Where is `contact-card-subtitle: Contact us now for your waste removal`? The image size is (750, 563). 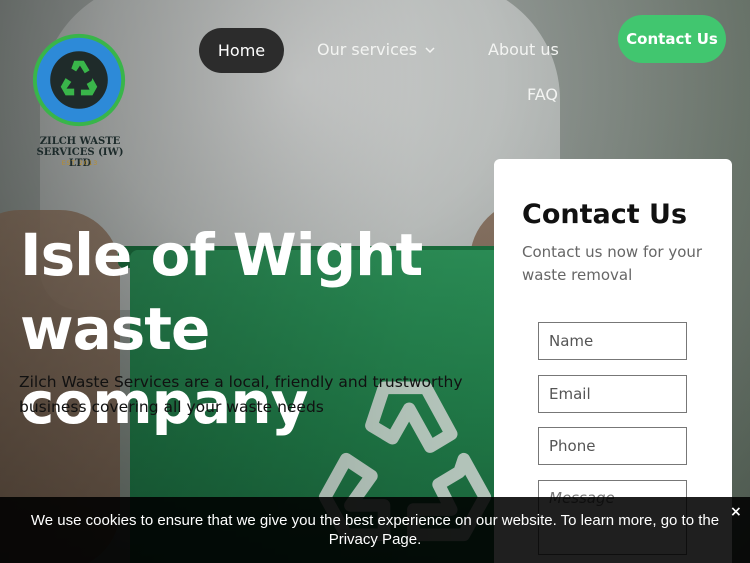 contact-card-subtitle: Contact us now for your waste removal is located at coordinates (612, 263).